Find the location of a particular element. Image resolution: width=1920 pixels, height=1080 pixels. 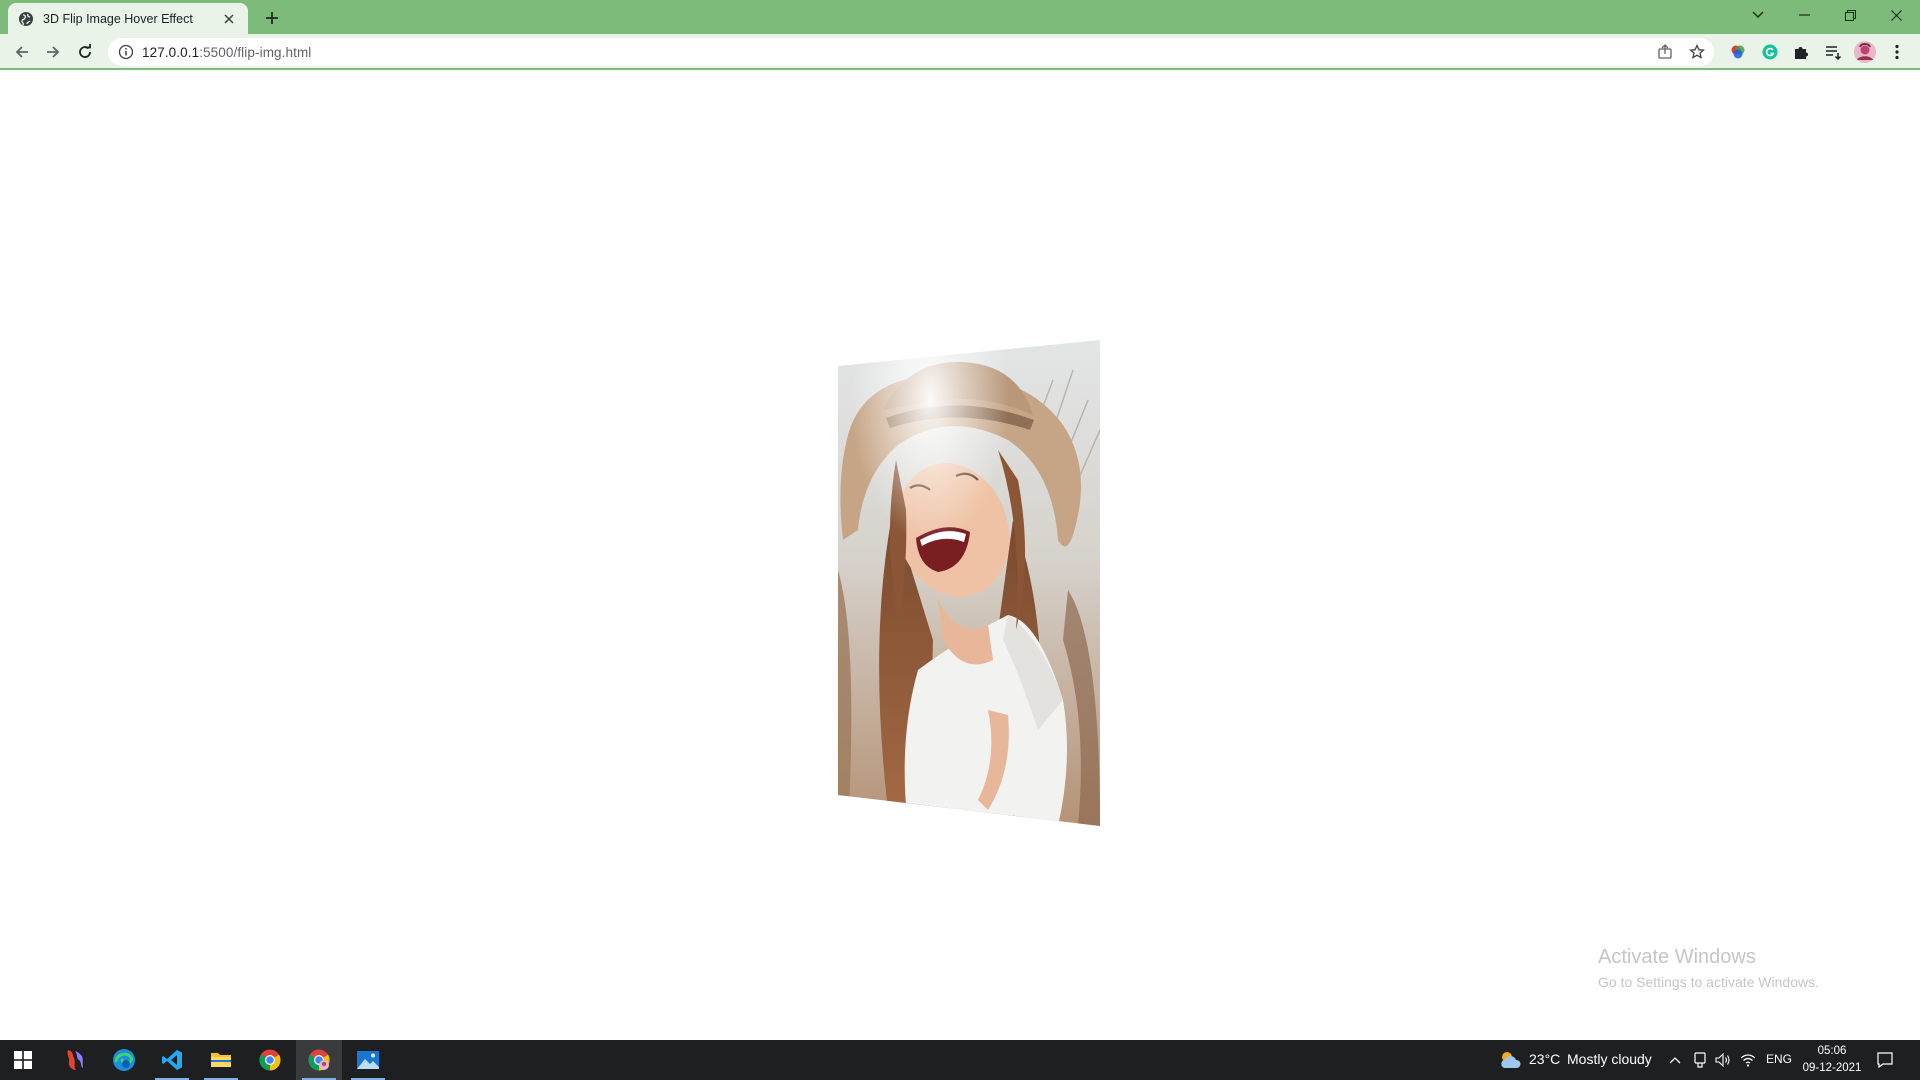

more-menu-icon is located at coordinates (1897, 52).